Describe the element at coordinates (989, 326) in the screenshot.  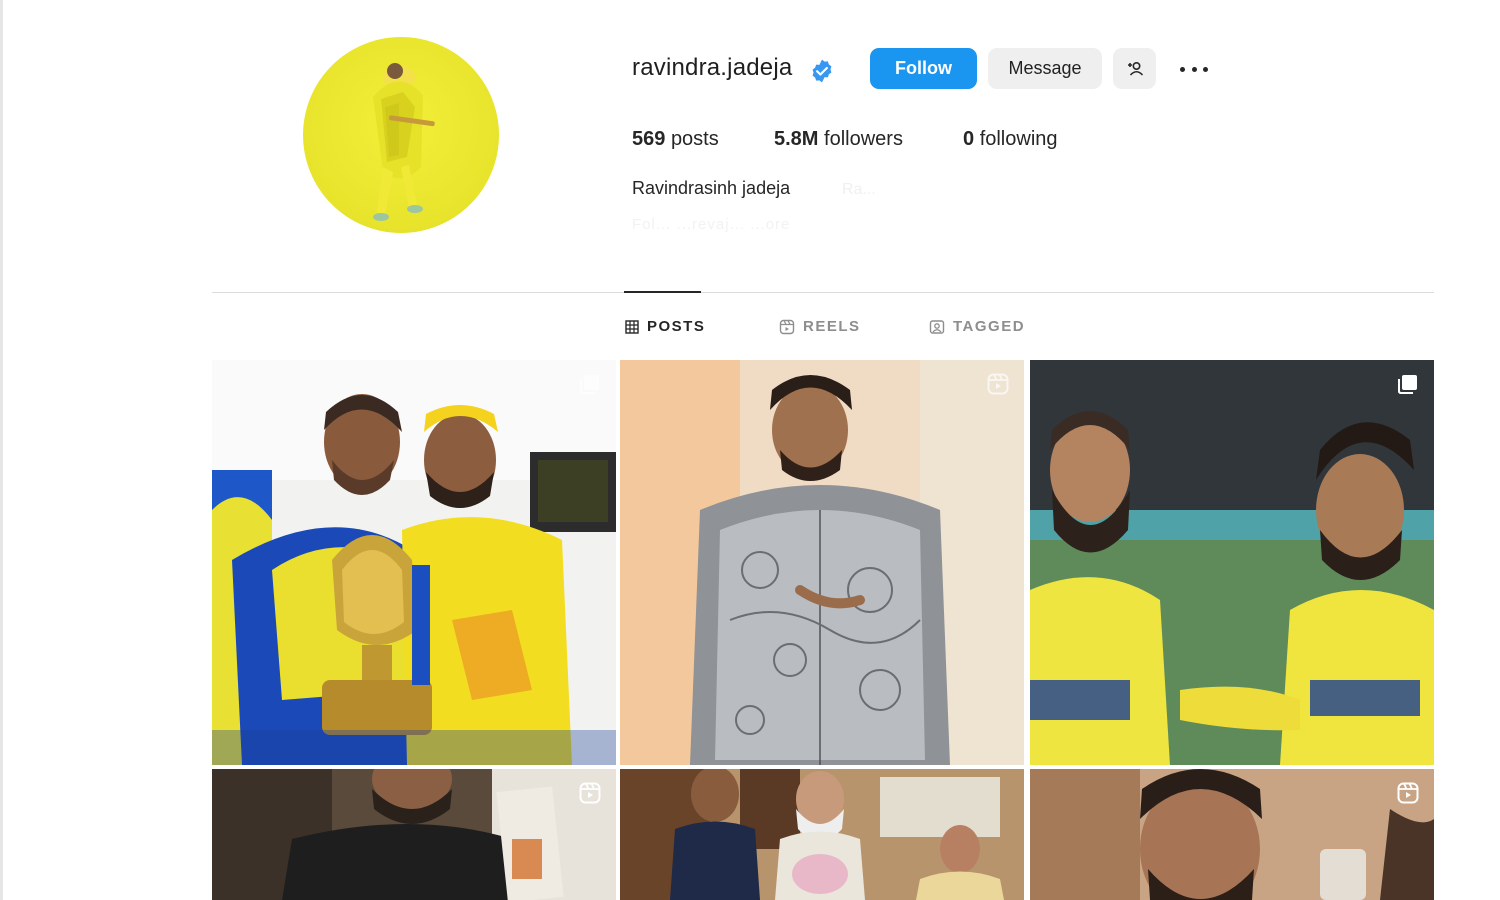
I see `tab-tagged-label: TAGGED` at that location.